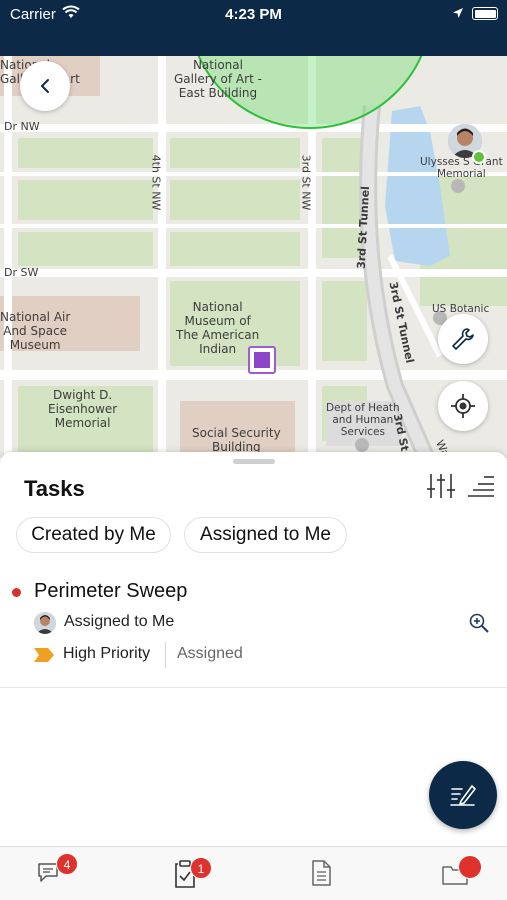 The width and height of the screenshot is (507, 900). I want to click on crosshair-icon, so click(463, 406).